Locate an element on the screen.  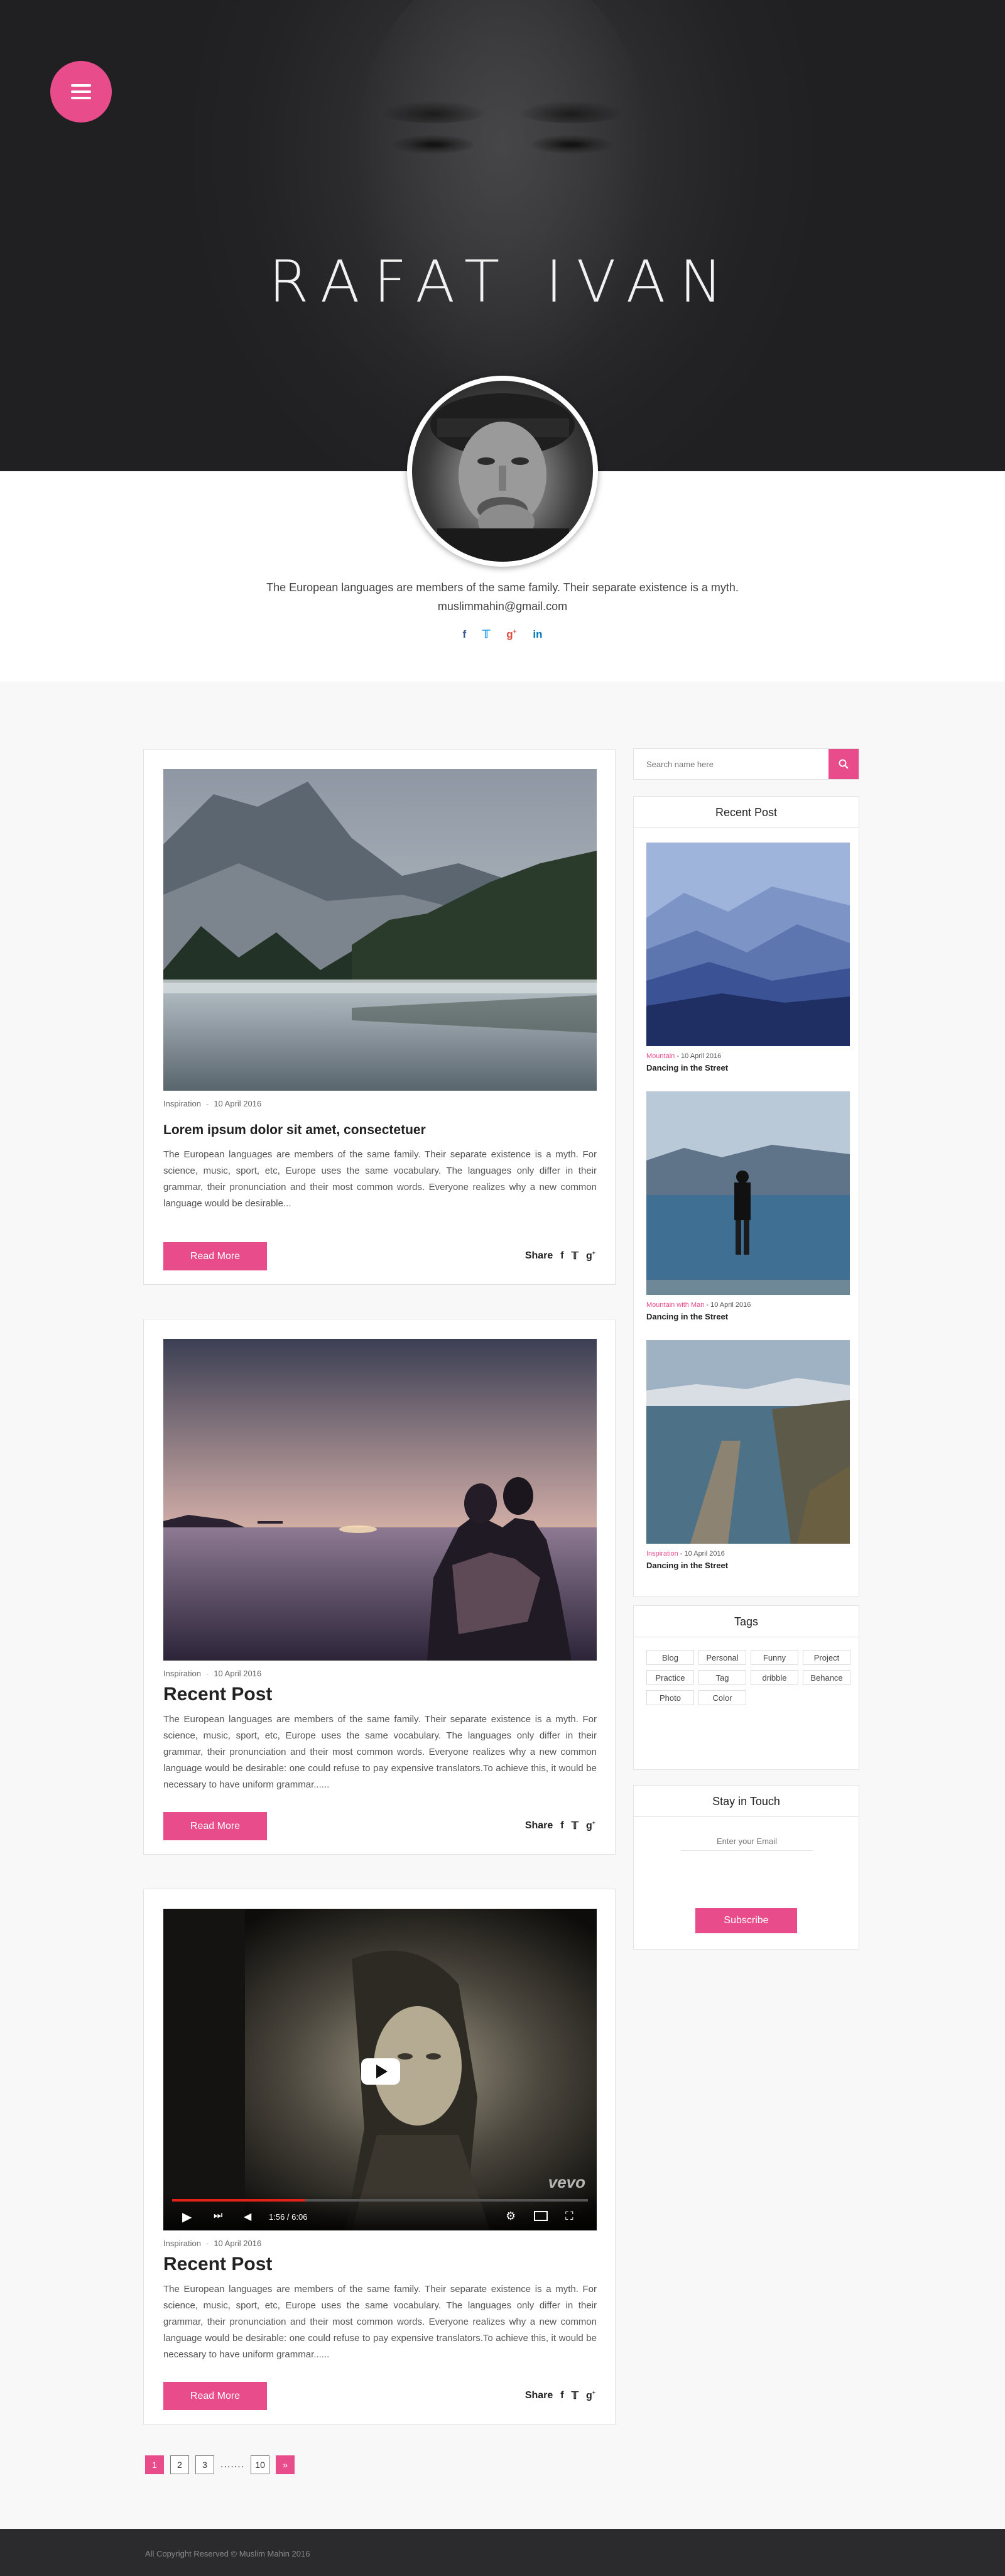
recent-post-meta: Inspiration - 10 April 2016 is located at coordinates (685, 1554).